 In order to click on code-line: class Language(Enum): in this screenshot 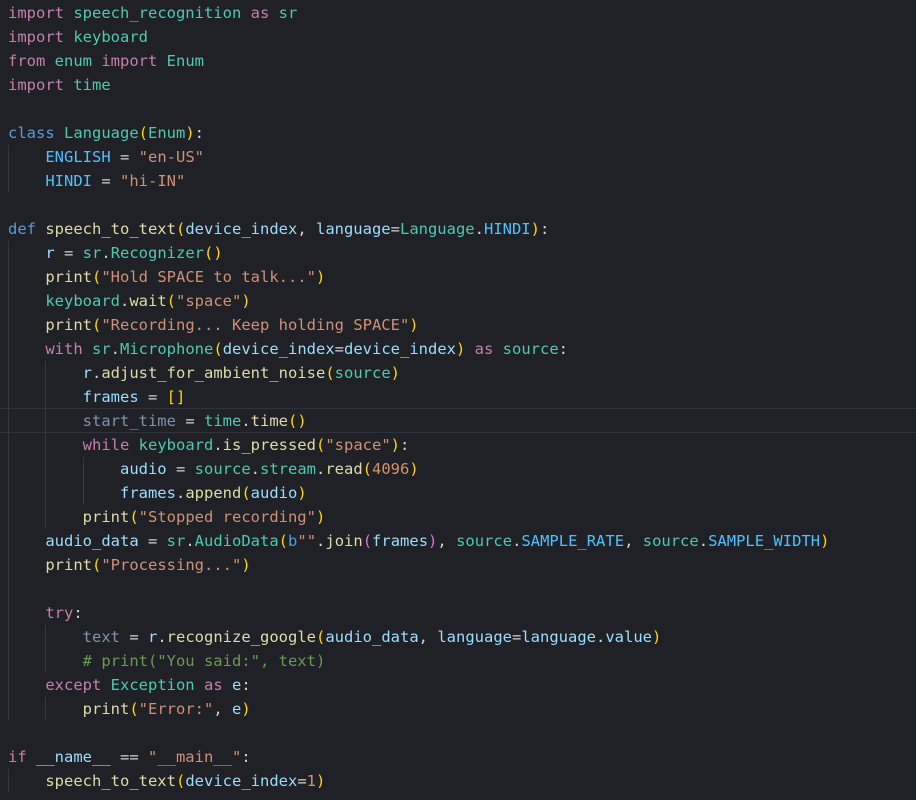, I will do `click(458, 133)`.